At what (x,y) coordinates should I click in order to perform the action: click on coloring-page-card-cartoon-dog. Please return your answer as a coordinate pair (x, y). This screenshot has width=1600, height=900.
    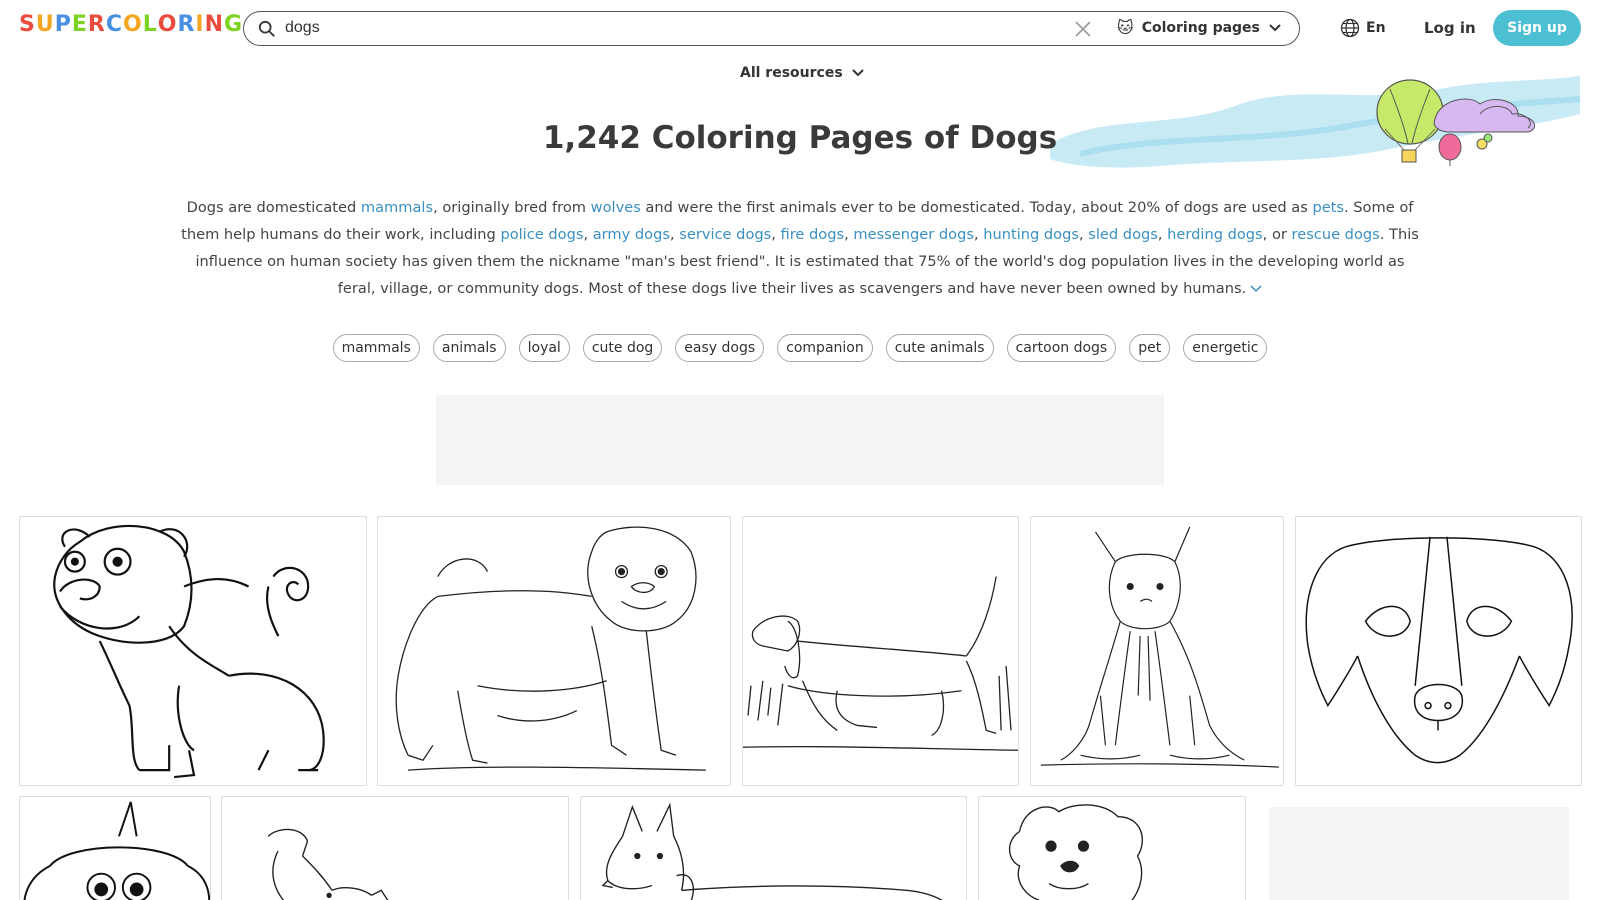
    Looking at the image, I should click on (115, 848).